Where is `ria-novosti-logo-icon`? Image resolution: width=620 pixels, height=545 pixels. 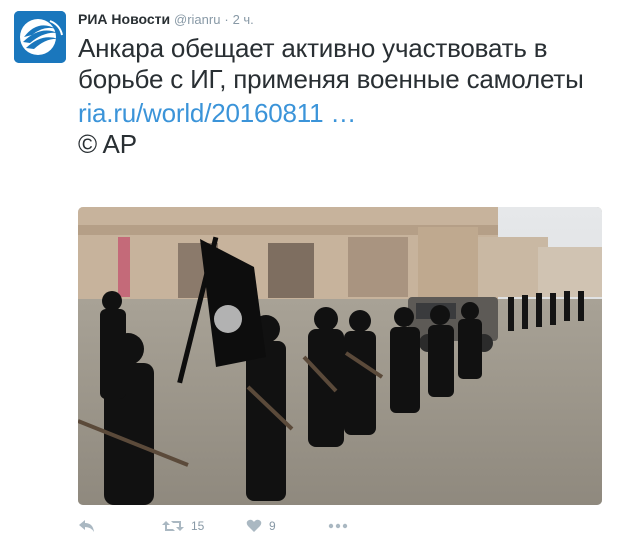 ria-novosti-logo-icon is located at coordinates (40, 37).